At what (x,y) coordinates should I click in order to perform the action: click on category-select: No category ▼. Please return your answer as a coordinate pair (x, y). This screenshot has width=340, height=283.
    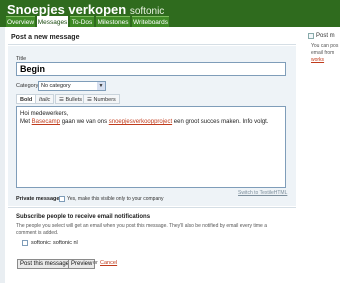
    Looking at the image, I should click on (72, 86).